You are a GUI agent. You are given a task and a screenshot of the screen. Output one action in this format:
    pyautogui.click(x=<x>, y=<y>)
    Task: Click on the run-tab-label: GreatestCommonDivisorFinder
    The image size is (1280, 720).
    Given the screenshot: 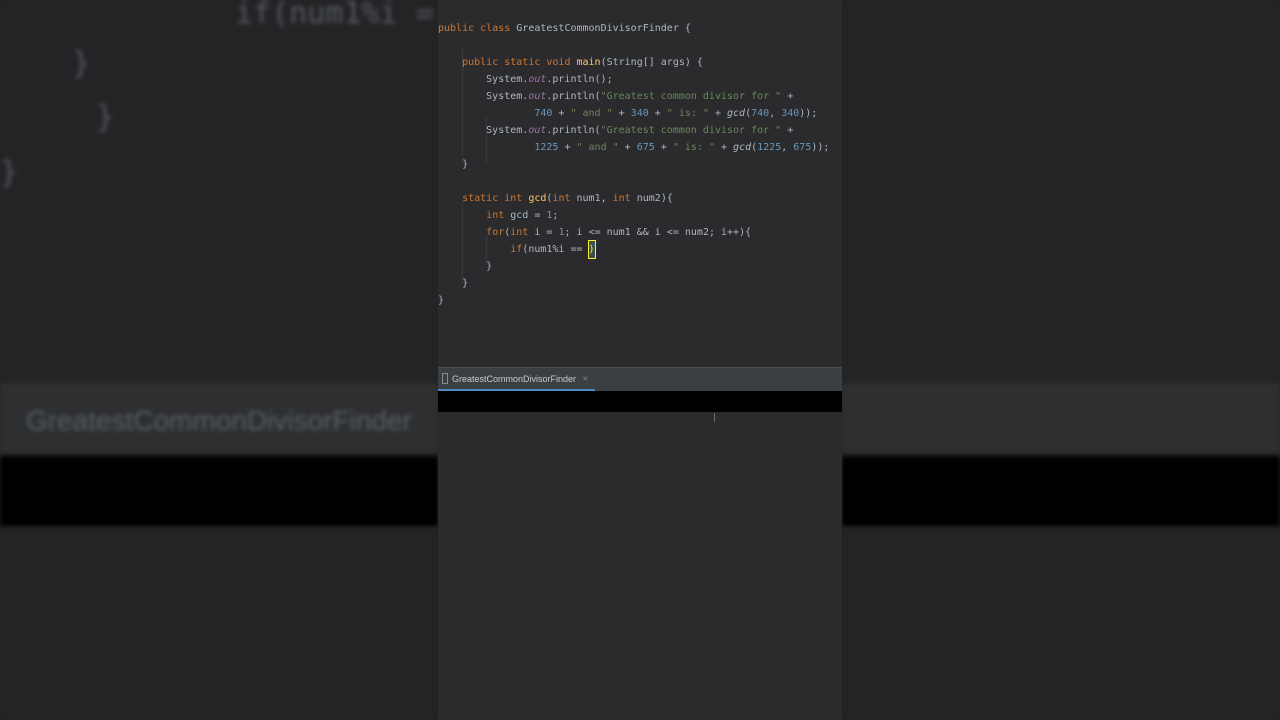 What is the action you would take?
    pyautogui.click(x=514, y=378)
    